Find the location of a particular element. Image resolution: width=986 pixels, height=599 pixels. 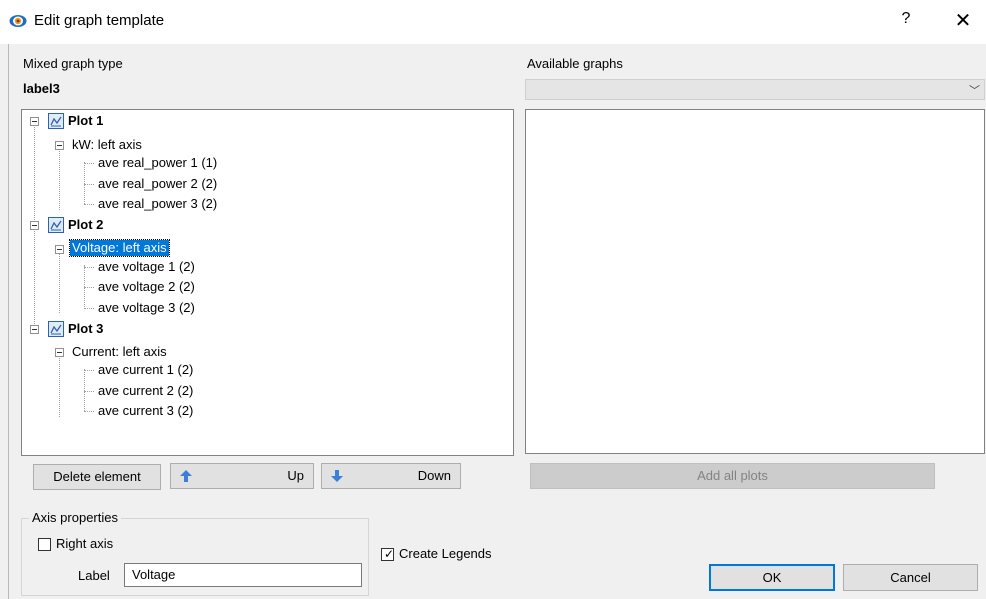

tree-node-series: ave real_power 2 (2) is located at coordinates (157, 184).